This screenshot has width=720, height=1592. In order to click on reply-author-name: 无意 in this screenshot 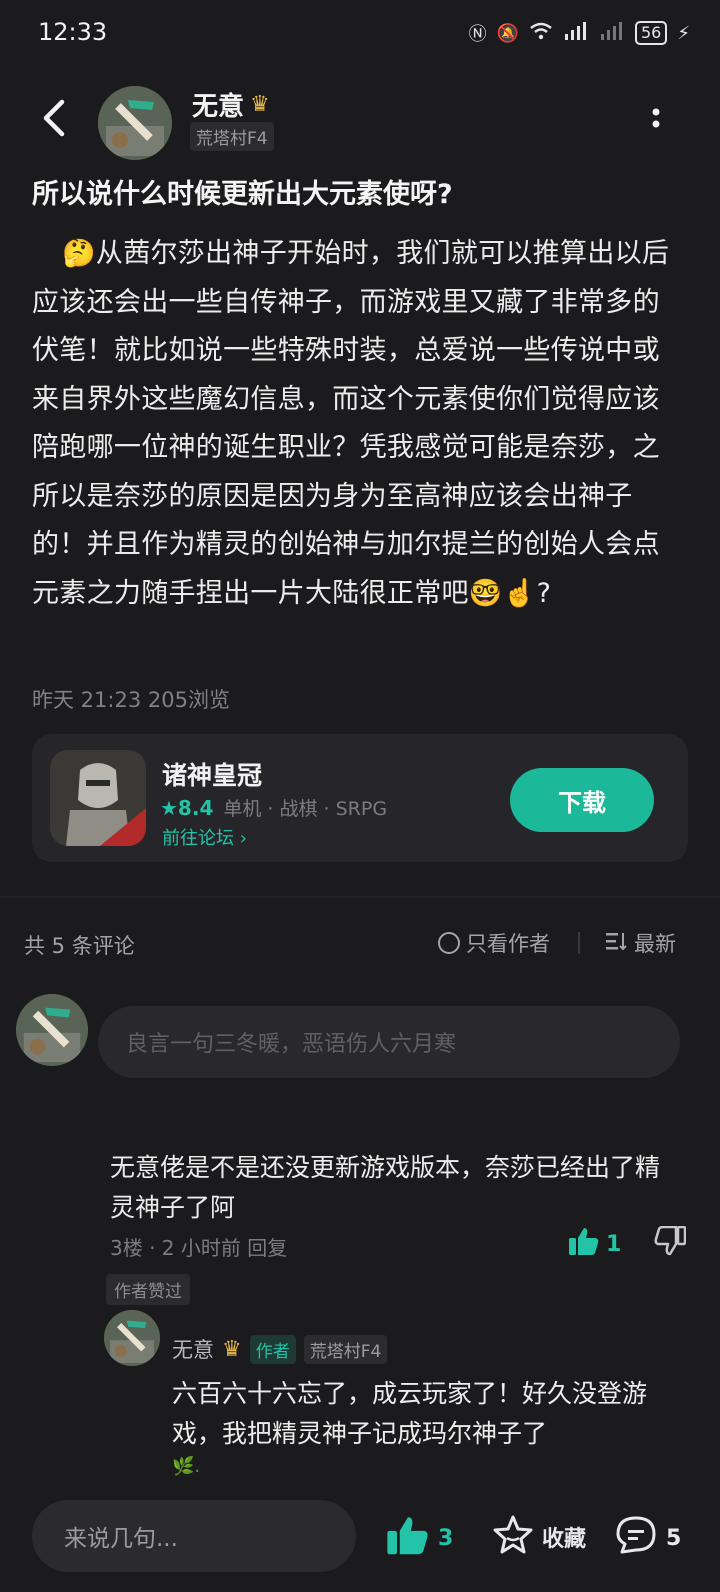, I will do `click(193, 1349)`.